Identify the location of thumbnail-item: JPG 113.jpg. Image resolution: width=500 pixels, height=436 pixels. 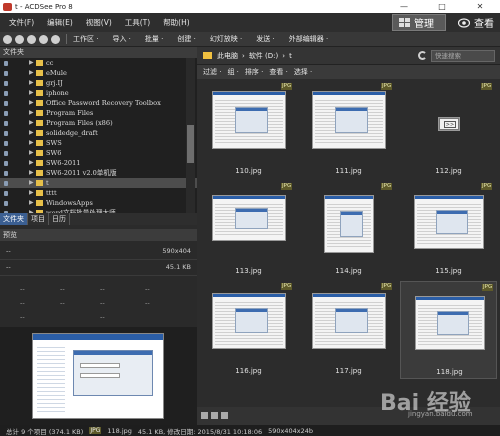
(248, 230).